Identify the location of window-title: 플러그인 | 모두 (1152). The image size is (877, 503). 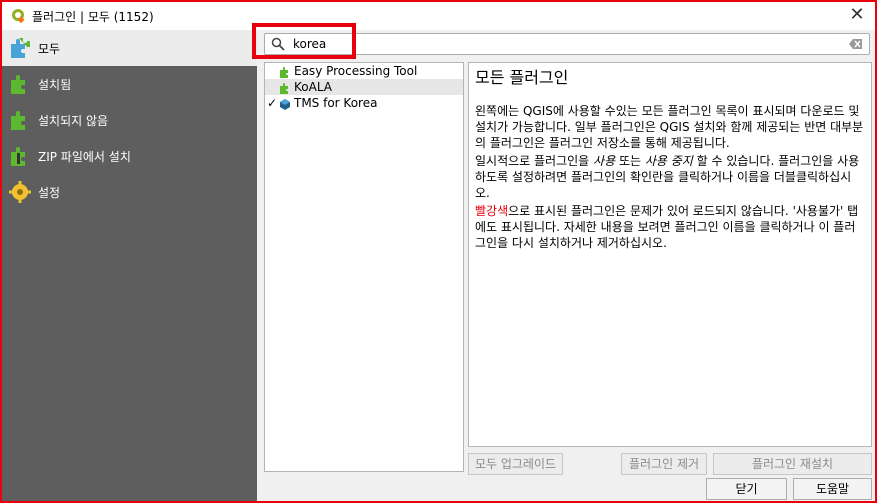
(93, 17).